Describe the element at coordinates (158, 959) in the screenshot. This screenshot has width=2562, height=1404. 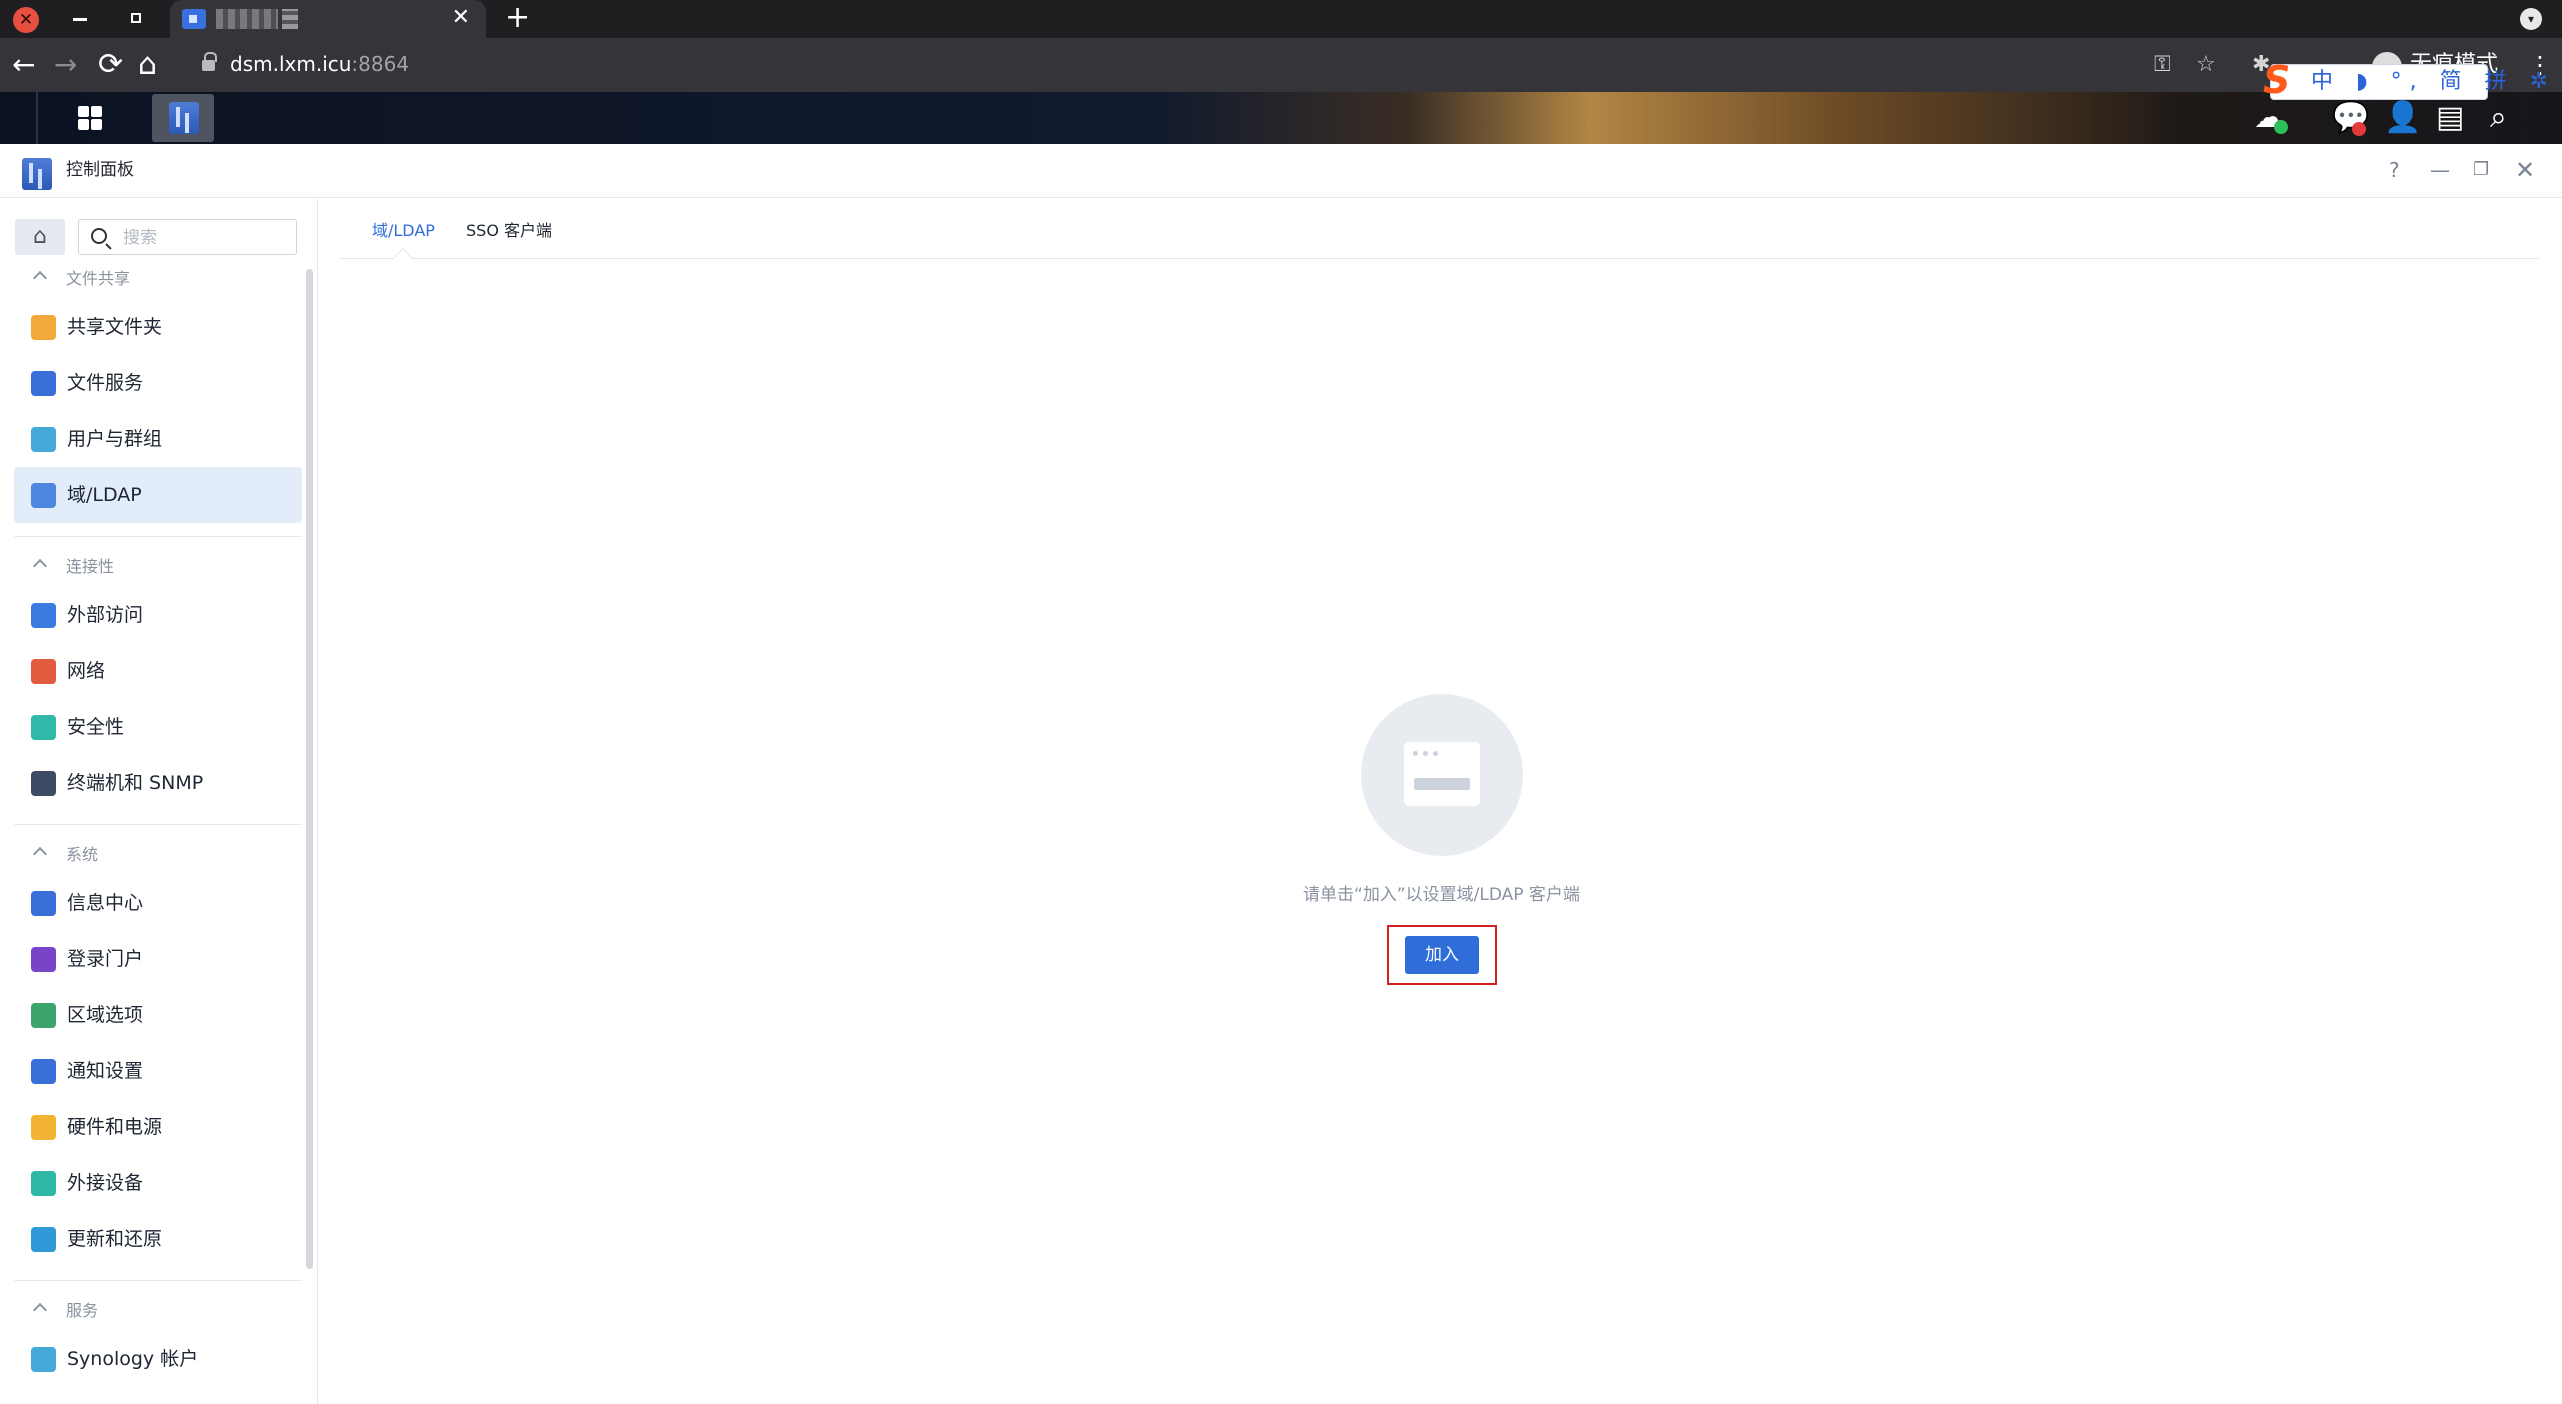
I see `sidebar-item: 登录门户` at that location.